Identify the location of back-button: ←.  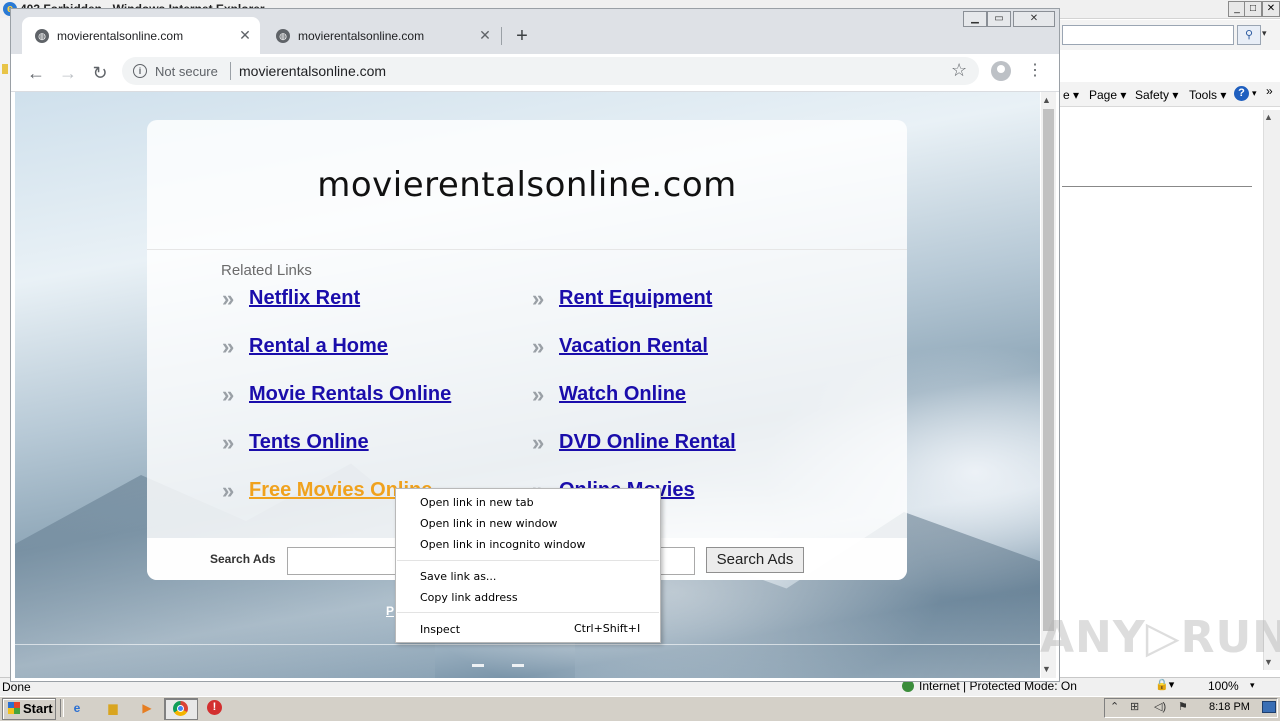
(36, 73).